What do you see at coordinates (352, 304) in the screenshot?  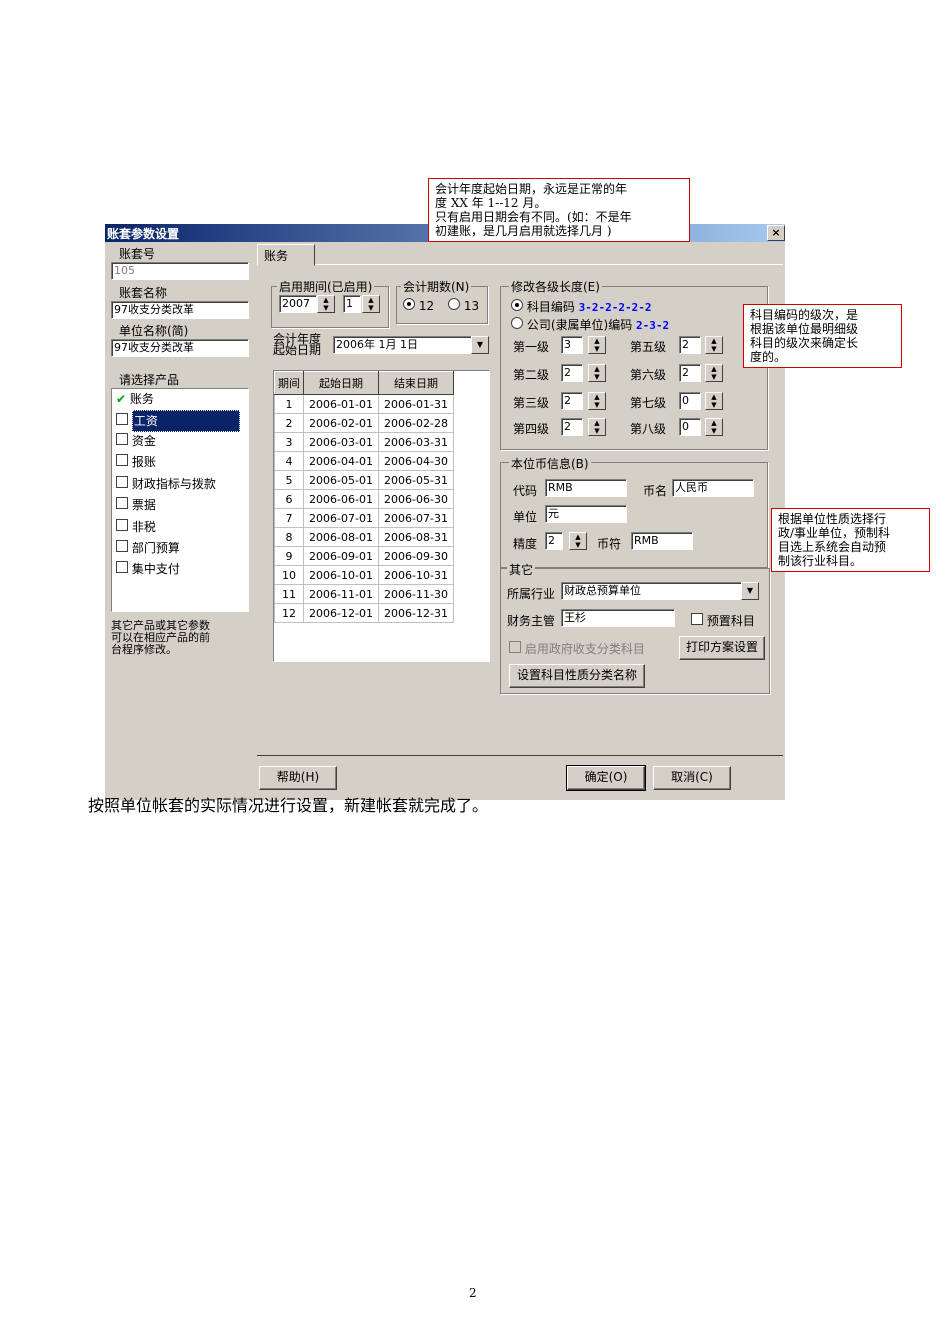 I see `month-field: 1` at bounding box center [352, 304].